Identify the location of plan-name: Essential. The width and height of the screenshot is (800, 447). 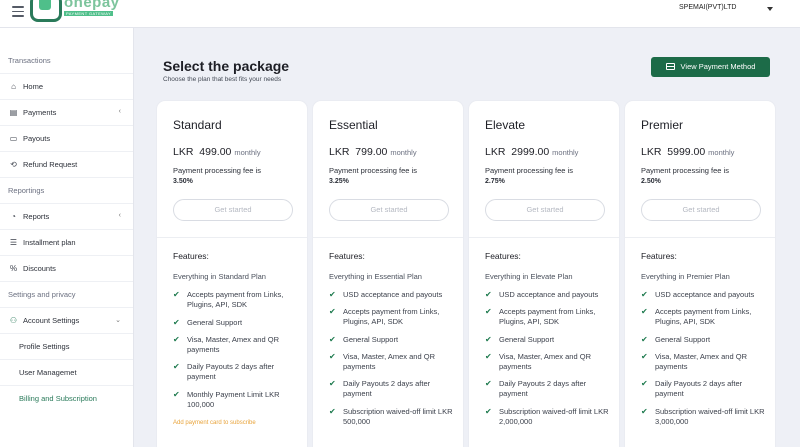
(353, 125).